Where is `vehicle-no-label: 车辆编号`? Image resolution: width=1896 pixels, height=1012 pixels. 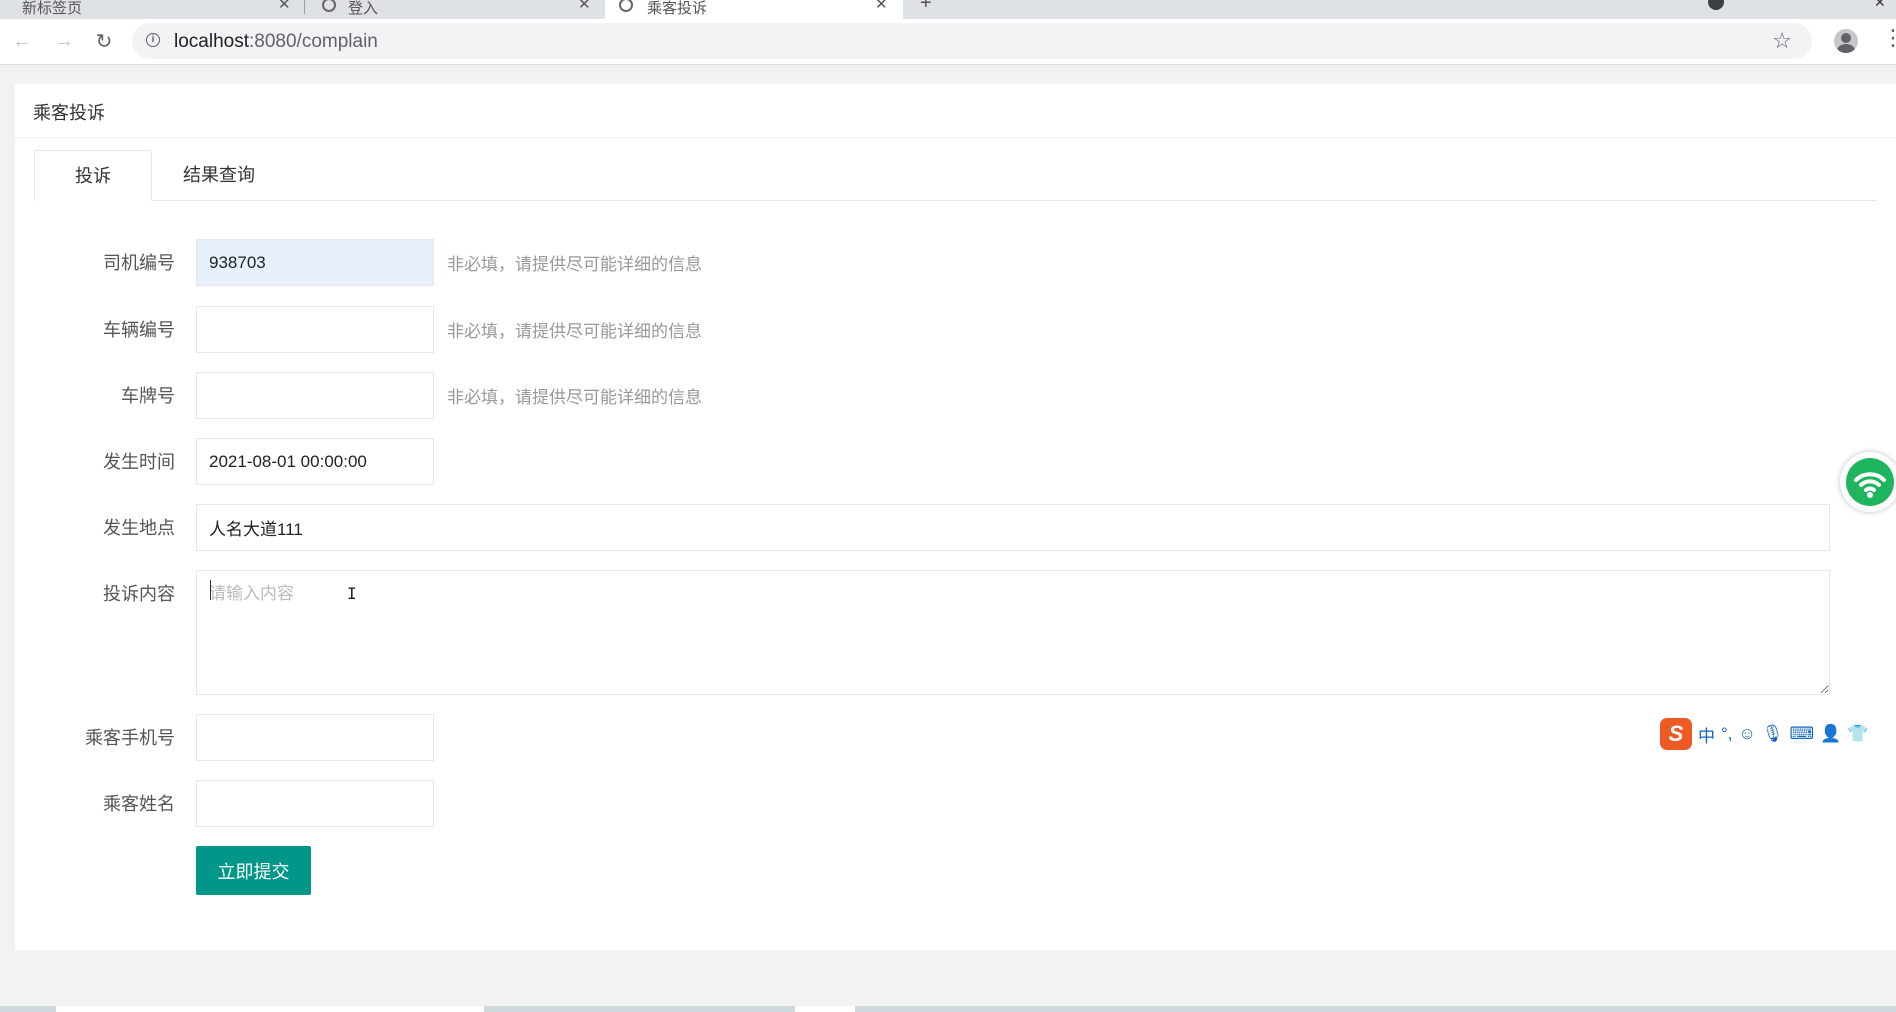
vehicle-no-label: 车辆编号 is located at coordinates (139, 330).